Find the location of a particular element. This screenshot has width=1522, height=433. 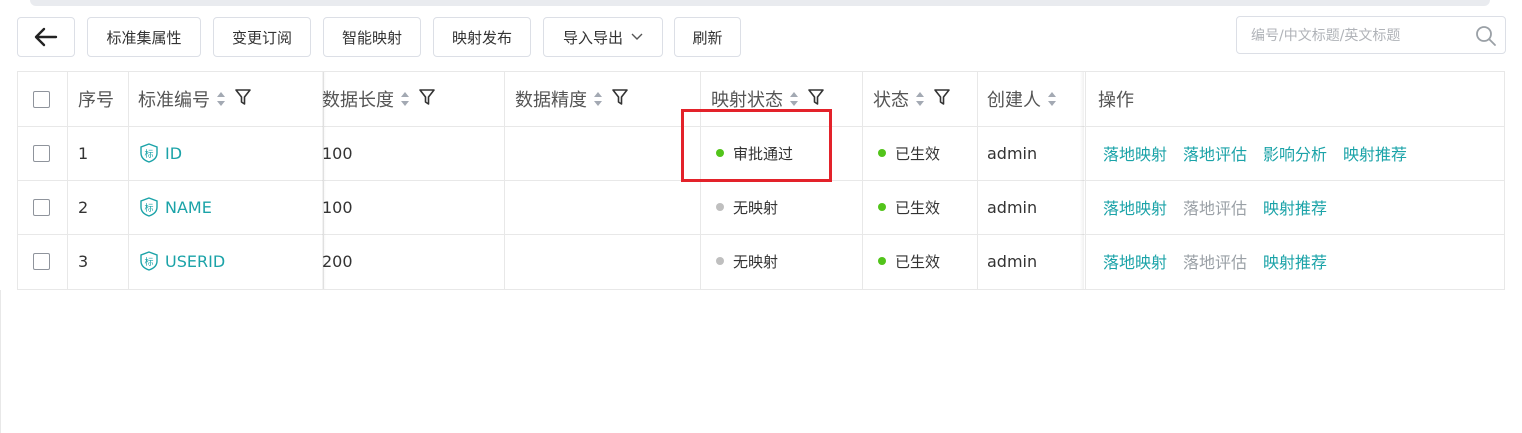

back-button is located at coordinates (46, 37).